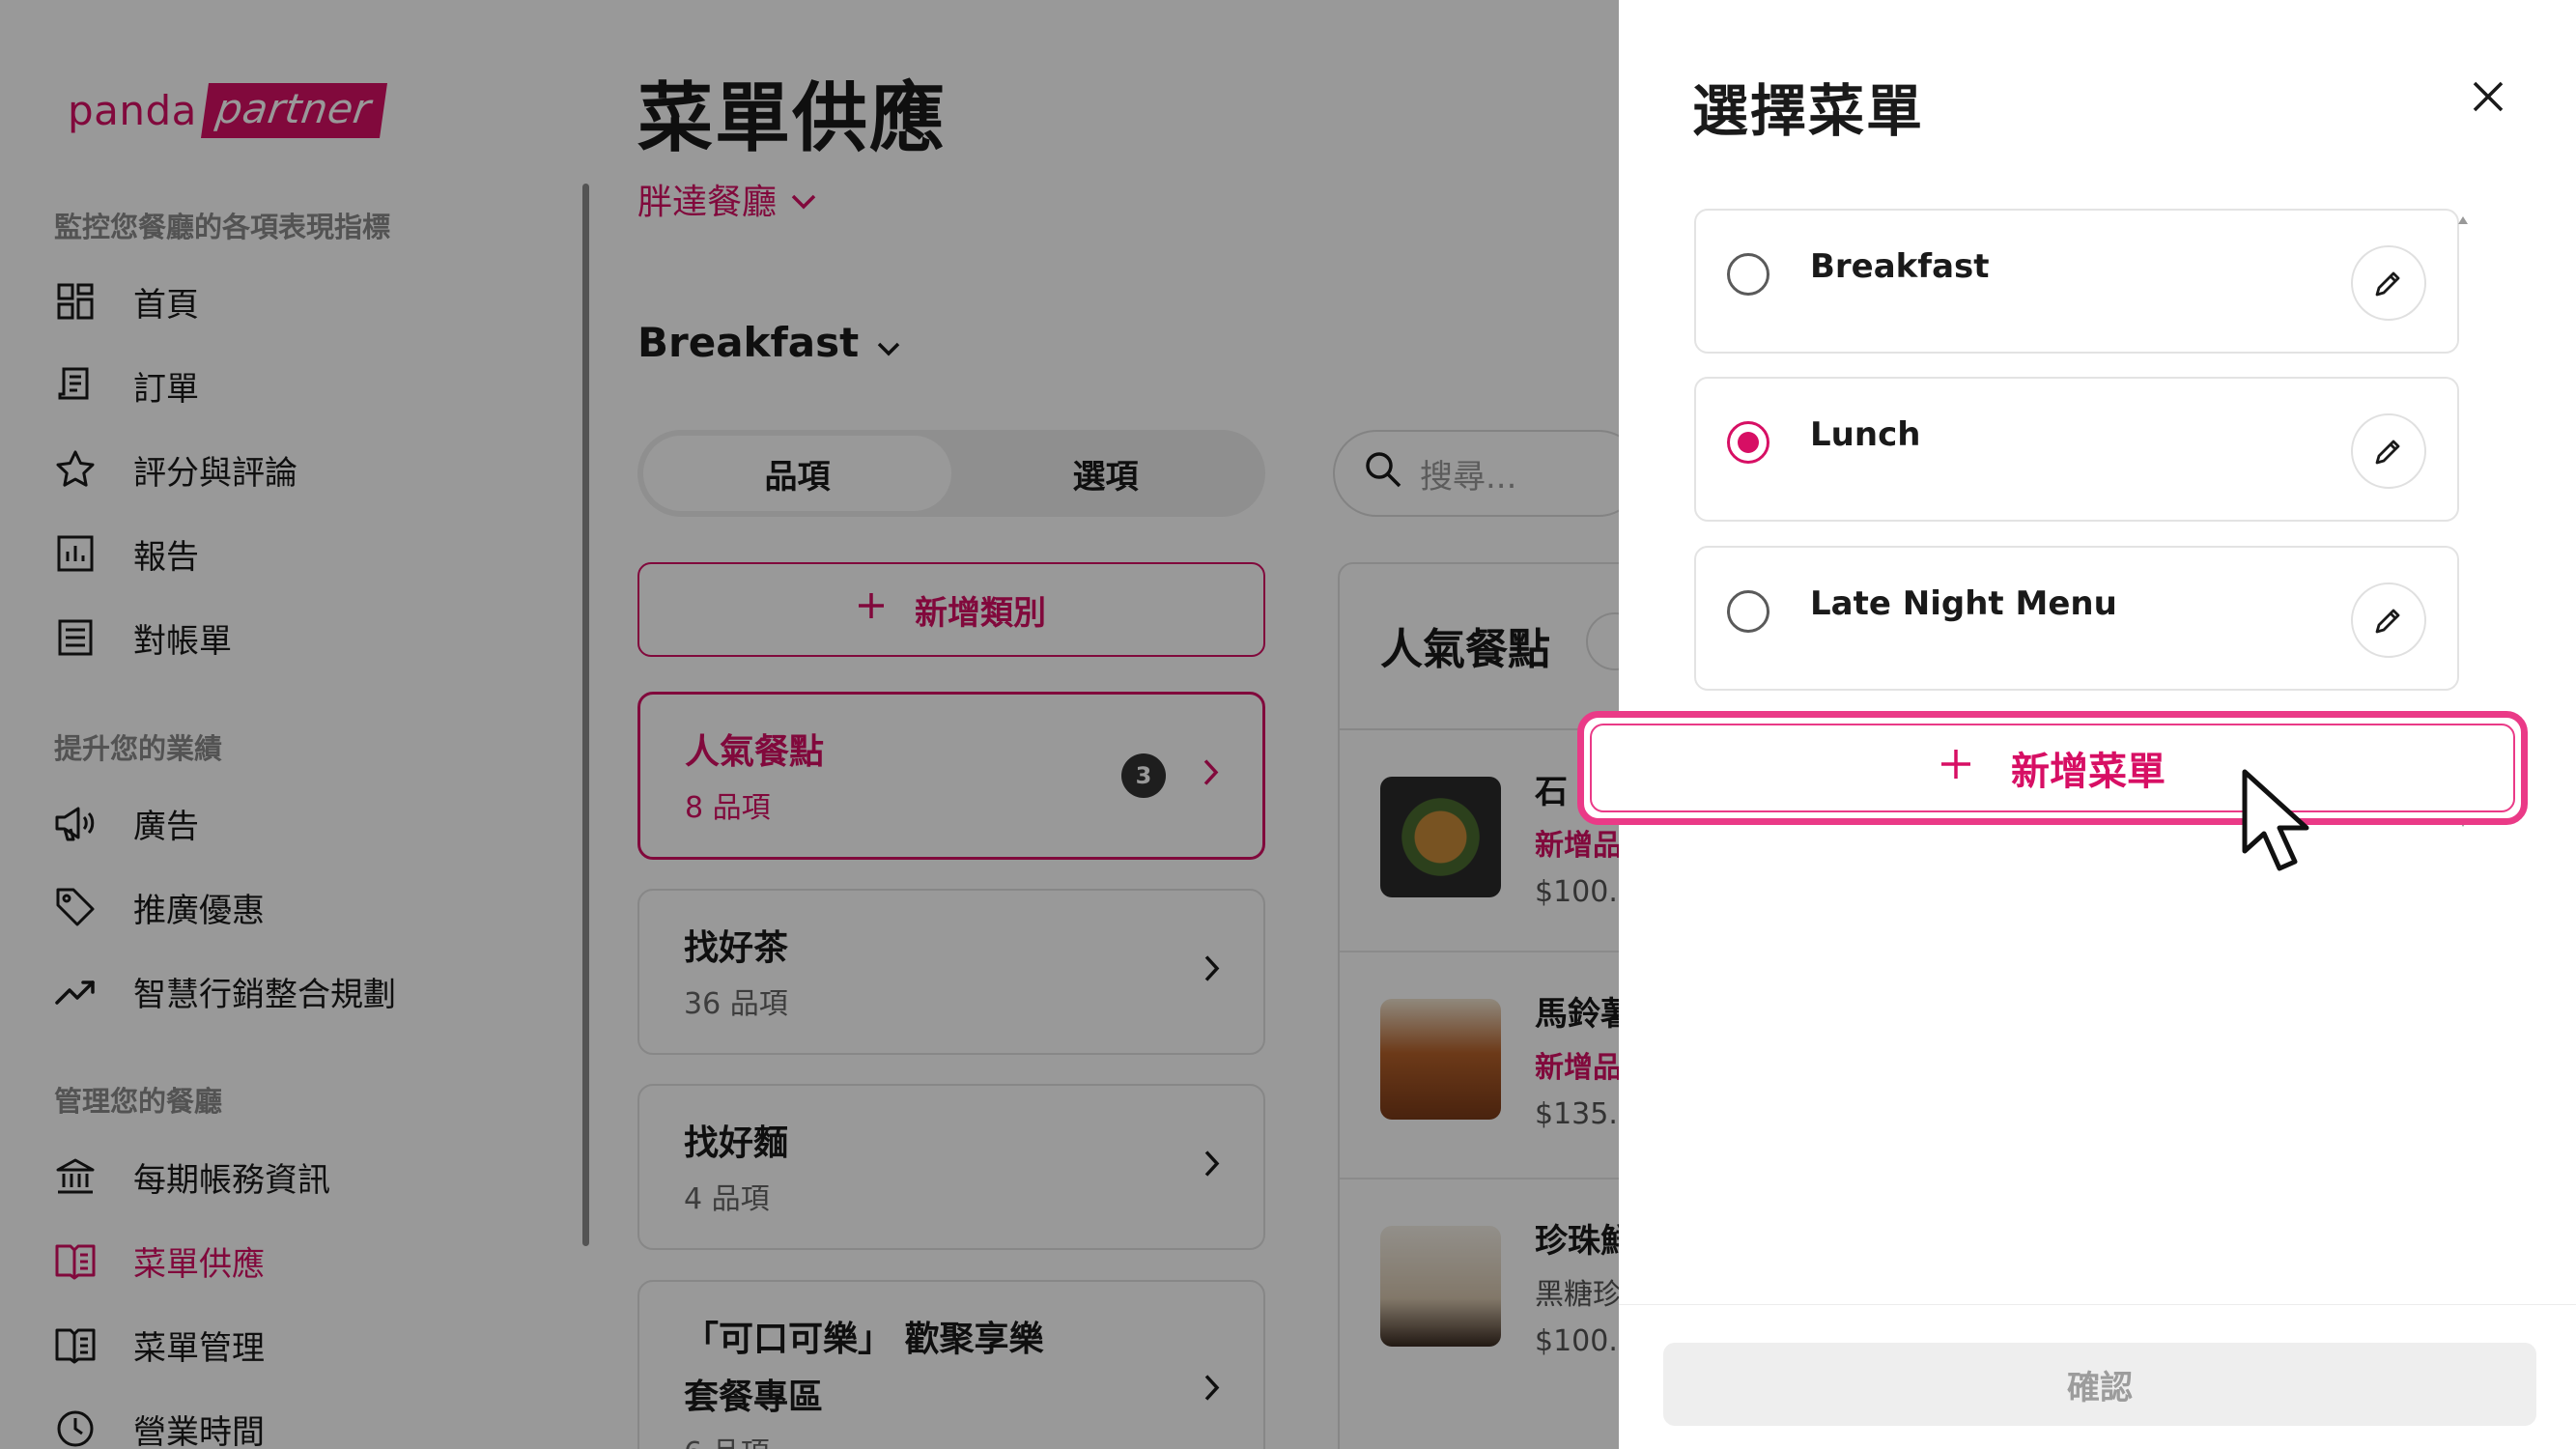 The width and height of the screenshot is (2576, 1449). What do you see at coordinates (2292, 821) in the screenshot?
I see `mouse-cursor-icon` at bounding box center [2292, 821].